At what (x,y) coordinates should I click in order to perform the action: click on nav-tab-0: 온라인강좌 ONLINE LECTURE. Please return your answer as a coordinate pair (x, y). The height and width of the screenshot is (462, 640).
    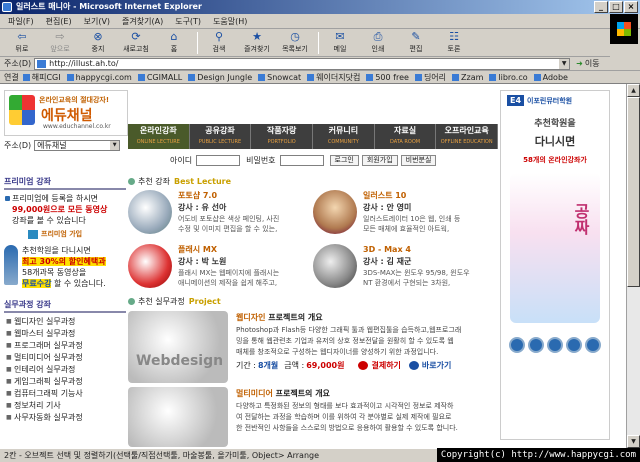
    Looking at the image, I should click on (159, 136).